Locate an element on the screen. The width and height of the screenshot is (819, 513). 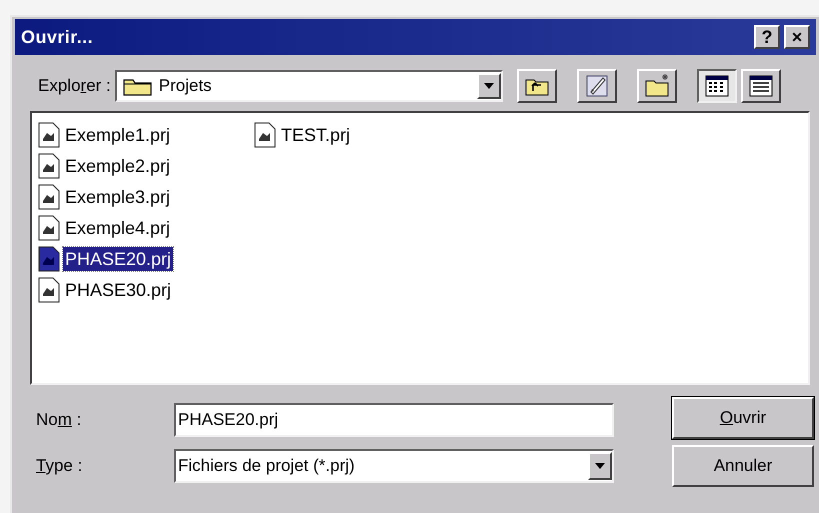
file-item: Exemple4.prj is located at coordinates (117, 228).